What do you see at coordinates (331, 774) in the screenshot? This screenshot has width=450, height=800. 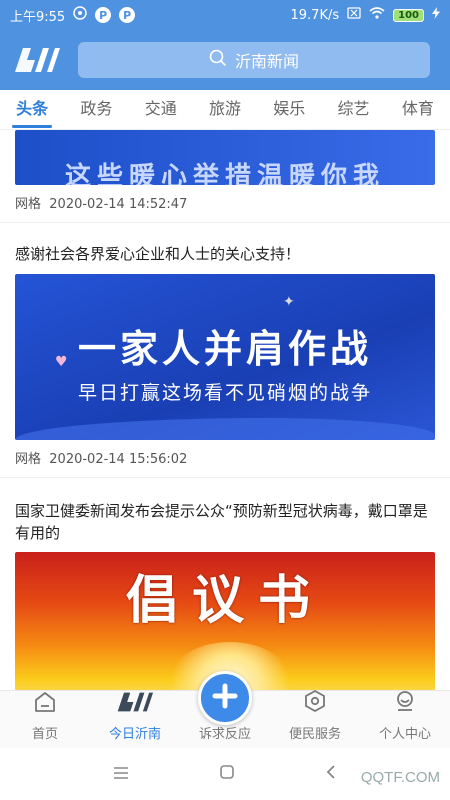 I see `back-icon` at bounding box center [331, 774].